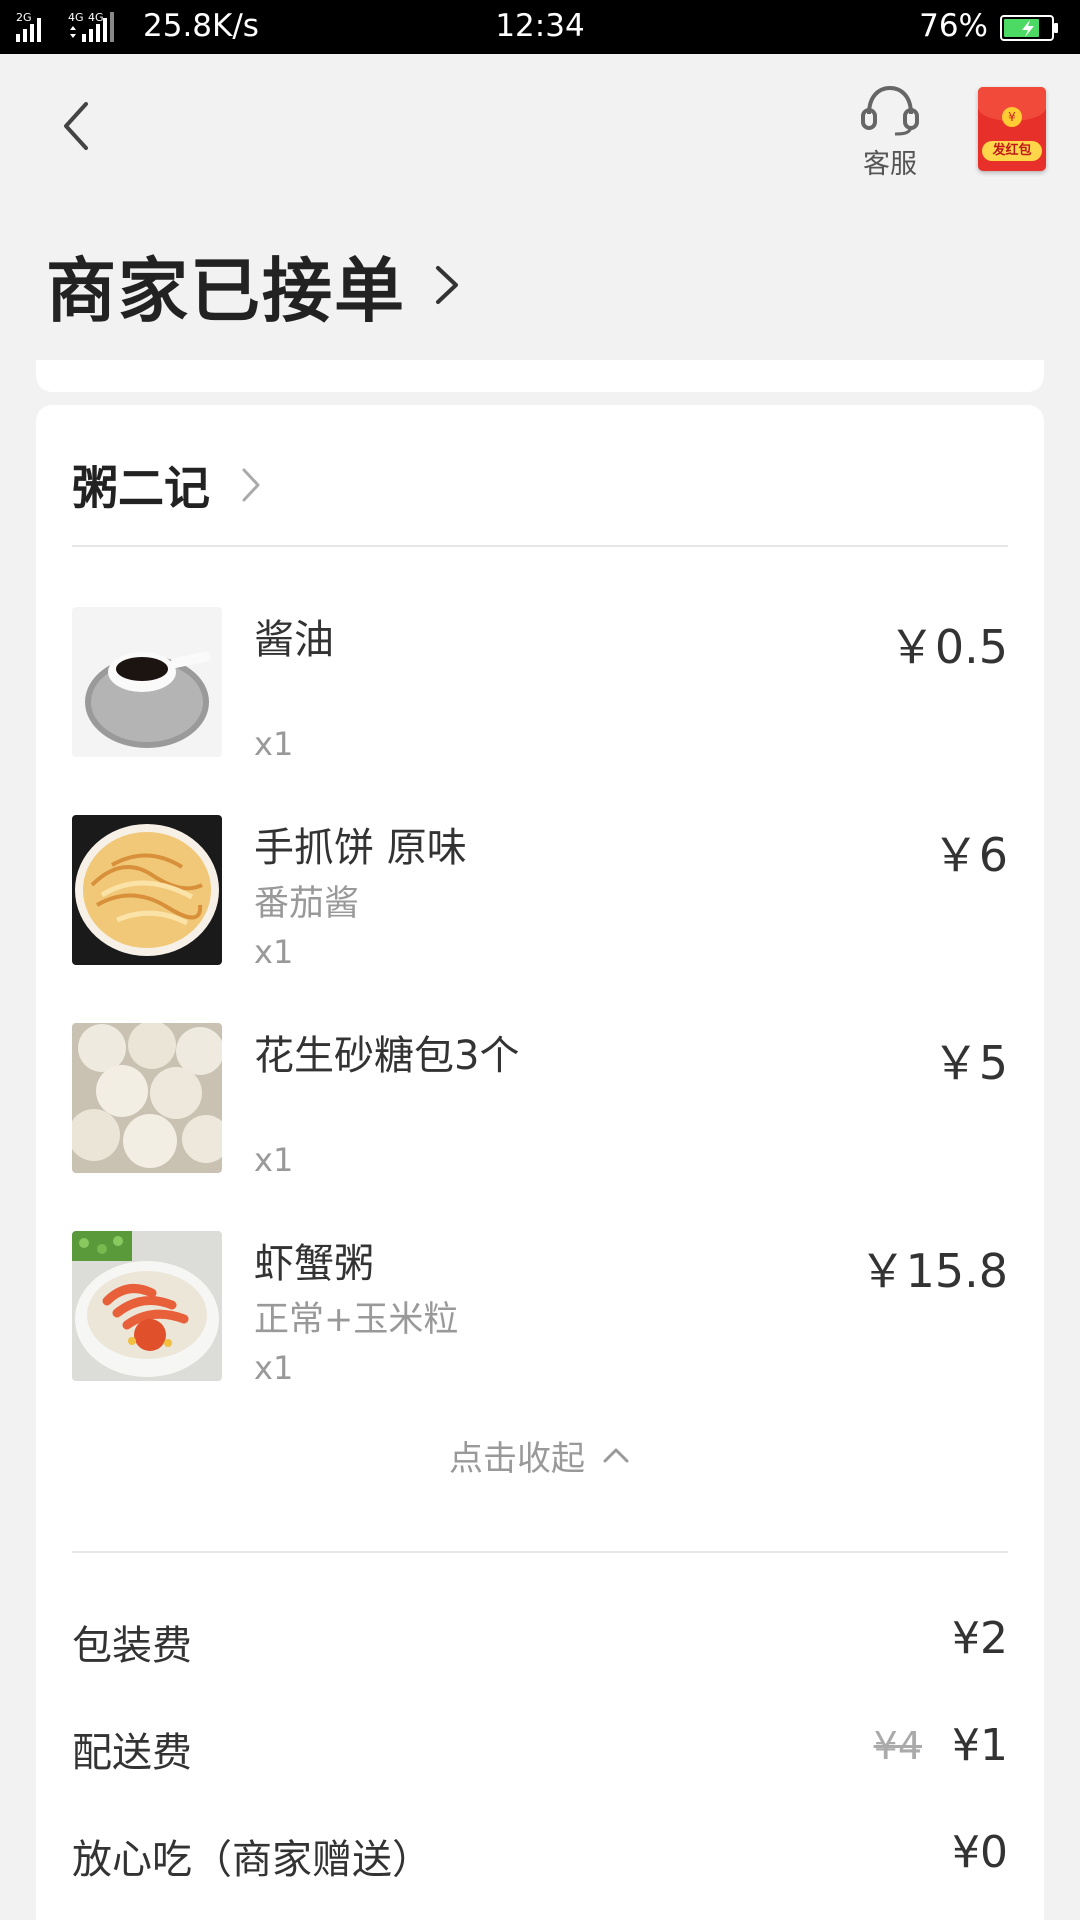  What do you see at coordinates (953, 26) in the screenshot?
I see `battery-percent: 76%` at bounding box center [953, 26].